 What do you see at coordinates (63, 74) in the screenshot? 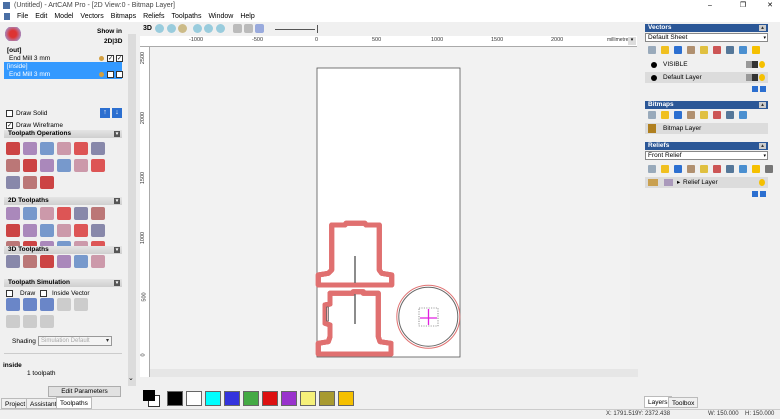
I see `toolpath-item-inside: End Mill 3 mm ✓ ✓` at bounding box center [63, 74].